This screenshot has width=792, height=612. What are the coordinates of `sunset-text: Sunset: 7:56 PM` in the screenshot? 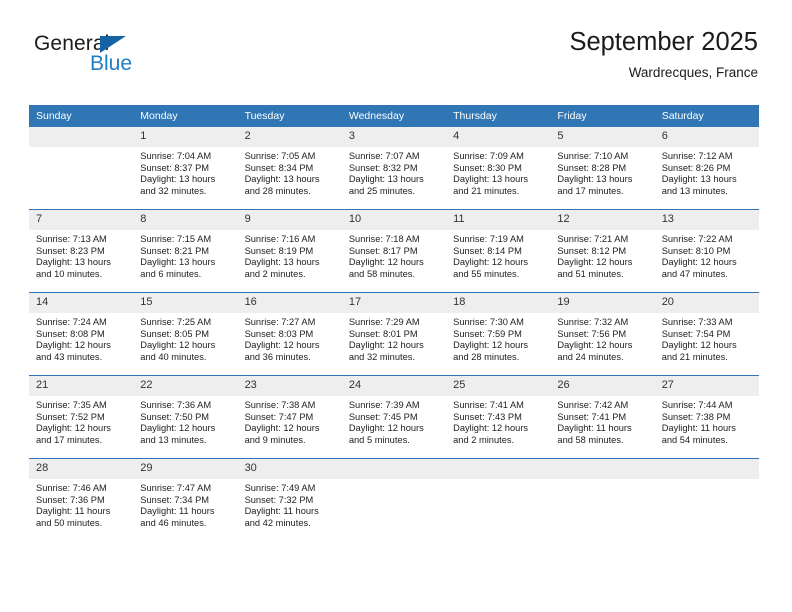 It's located at (592, 333).